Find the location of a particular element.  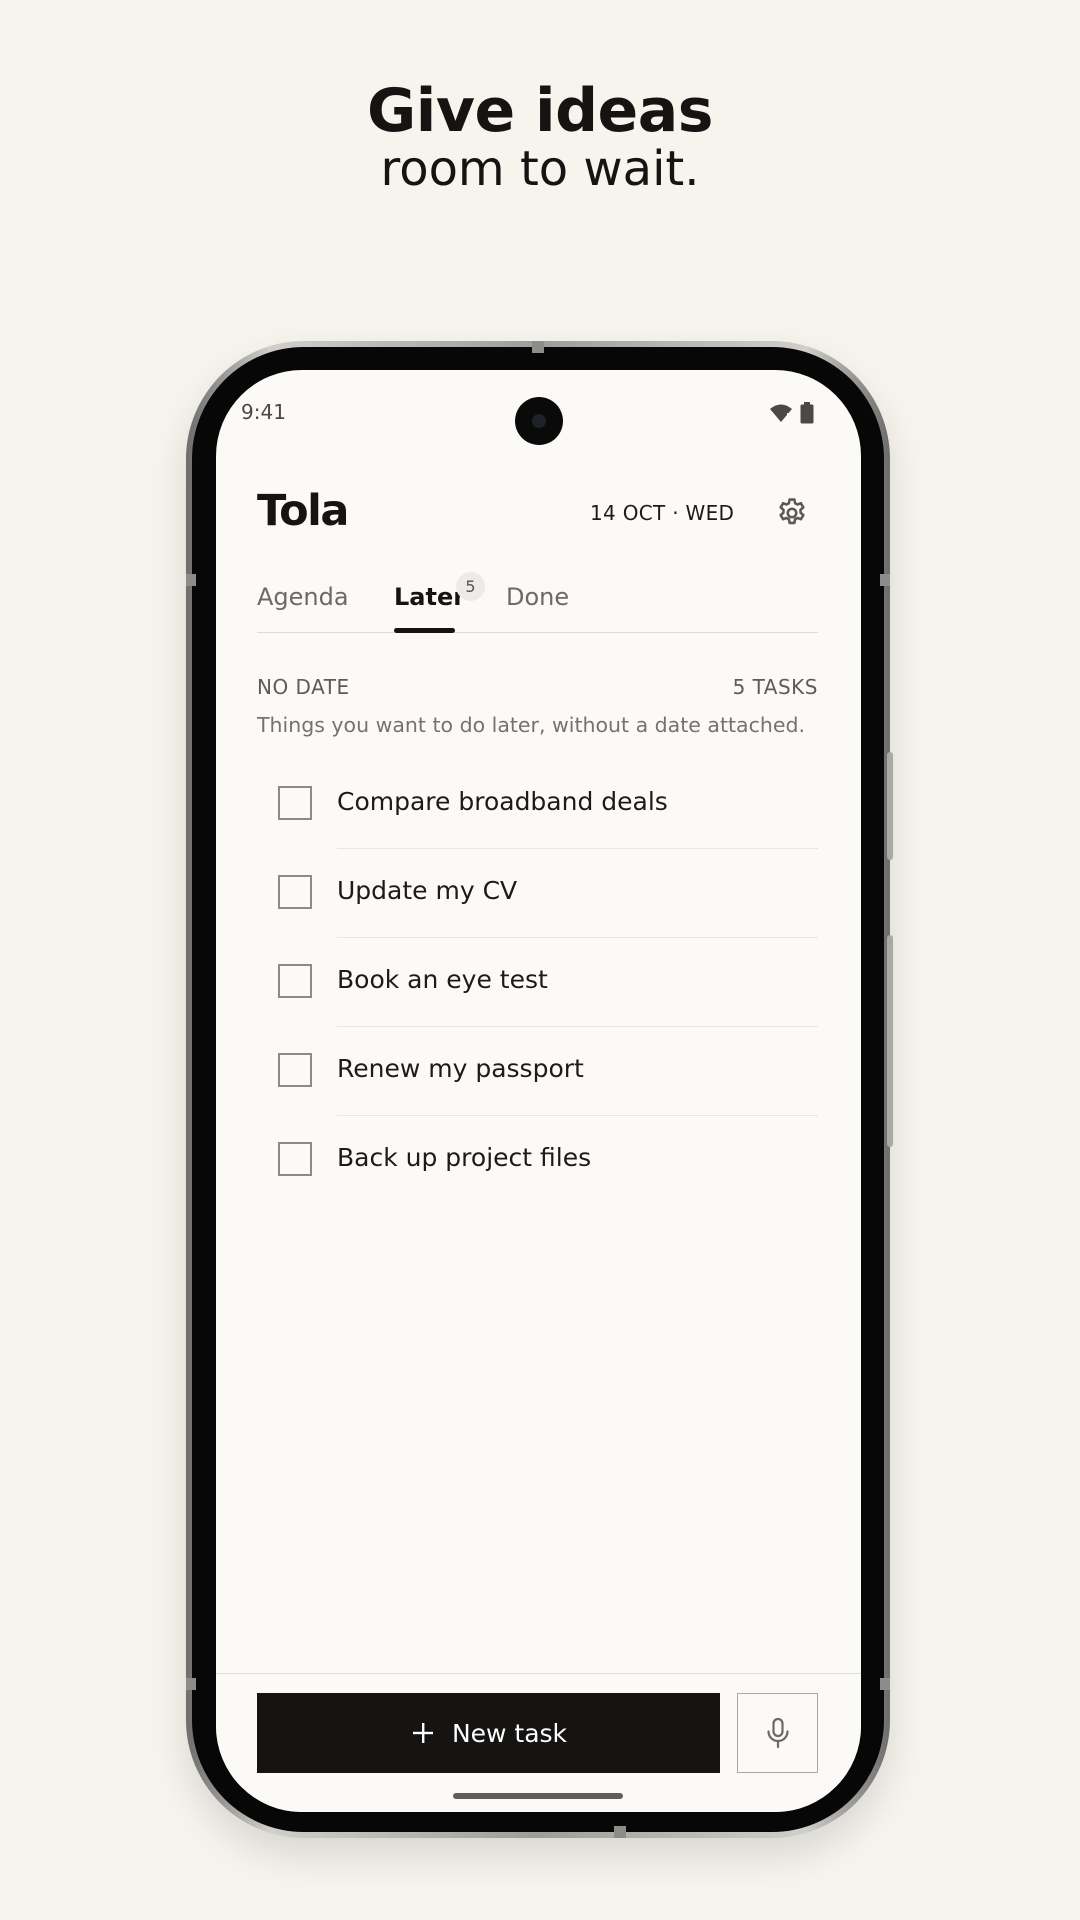

marketing-headline: Give ideas room to wait. is located at coordinates (540, 136).